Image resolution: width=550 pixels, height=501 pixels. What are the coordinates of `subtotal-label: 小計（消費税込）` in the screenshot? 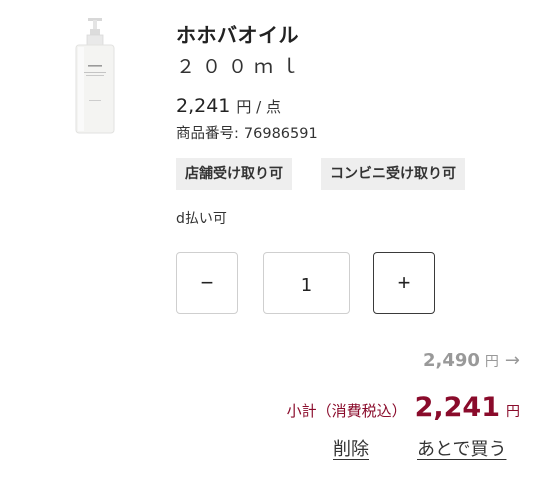 It's located at (346, 411).